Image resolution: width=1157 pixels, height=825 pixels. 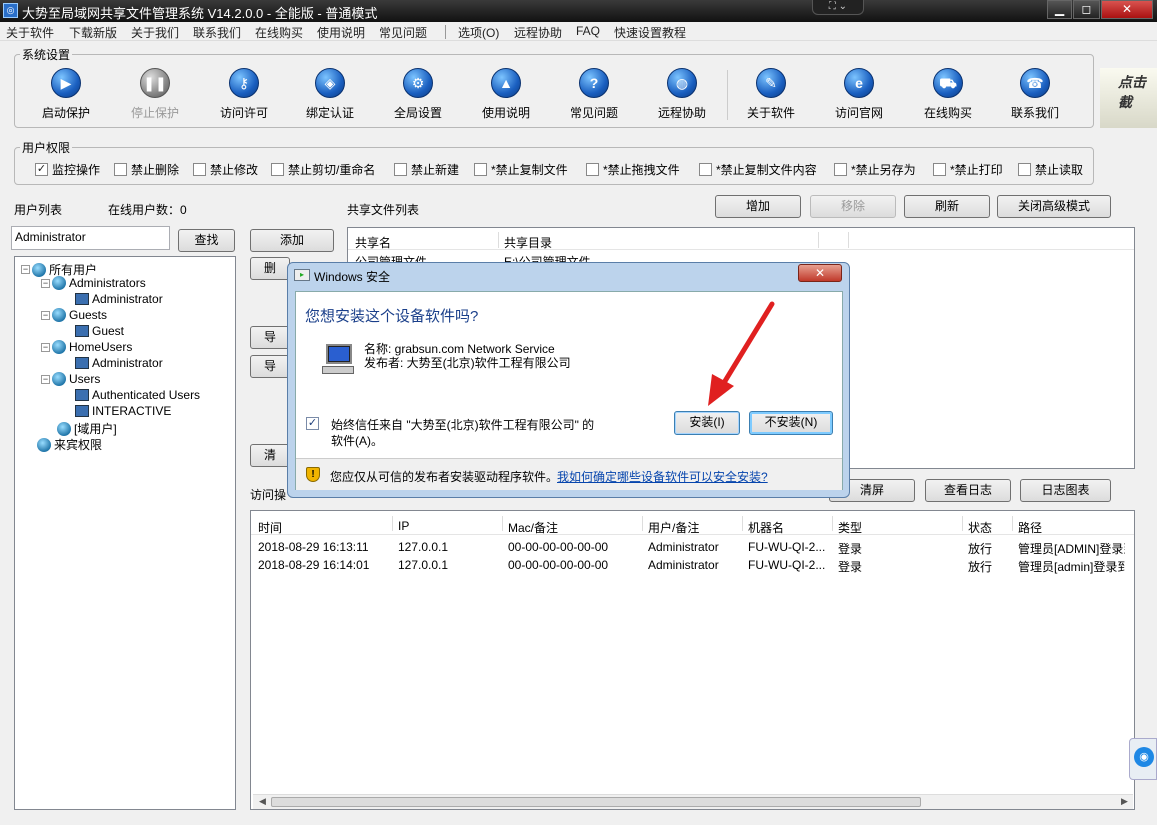 What do you see at coordinates (341, 32) in the screenshot?
I see `menu-manual: 使用说明` at bounding box center [341, 32].